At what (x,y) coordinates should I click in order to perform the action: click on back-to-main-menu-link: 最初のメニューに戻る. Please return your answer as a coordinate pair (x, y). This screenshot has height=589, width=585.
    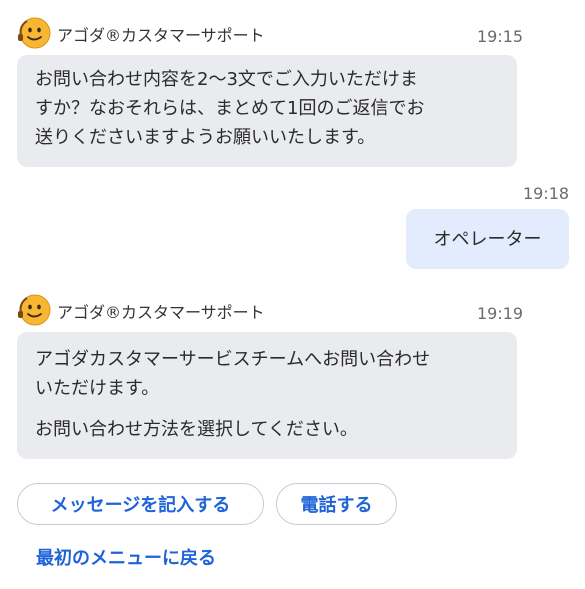
    Looking at the image, I should click on (126, 557).